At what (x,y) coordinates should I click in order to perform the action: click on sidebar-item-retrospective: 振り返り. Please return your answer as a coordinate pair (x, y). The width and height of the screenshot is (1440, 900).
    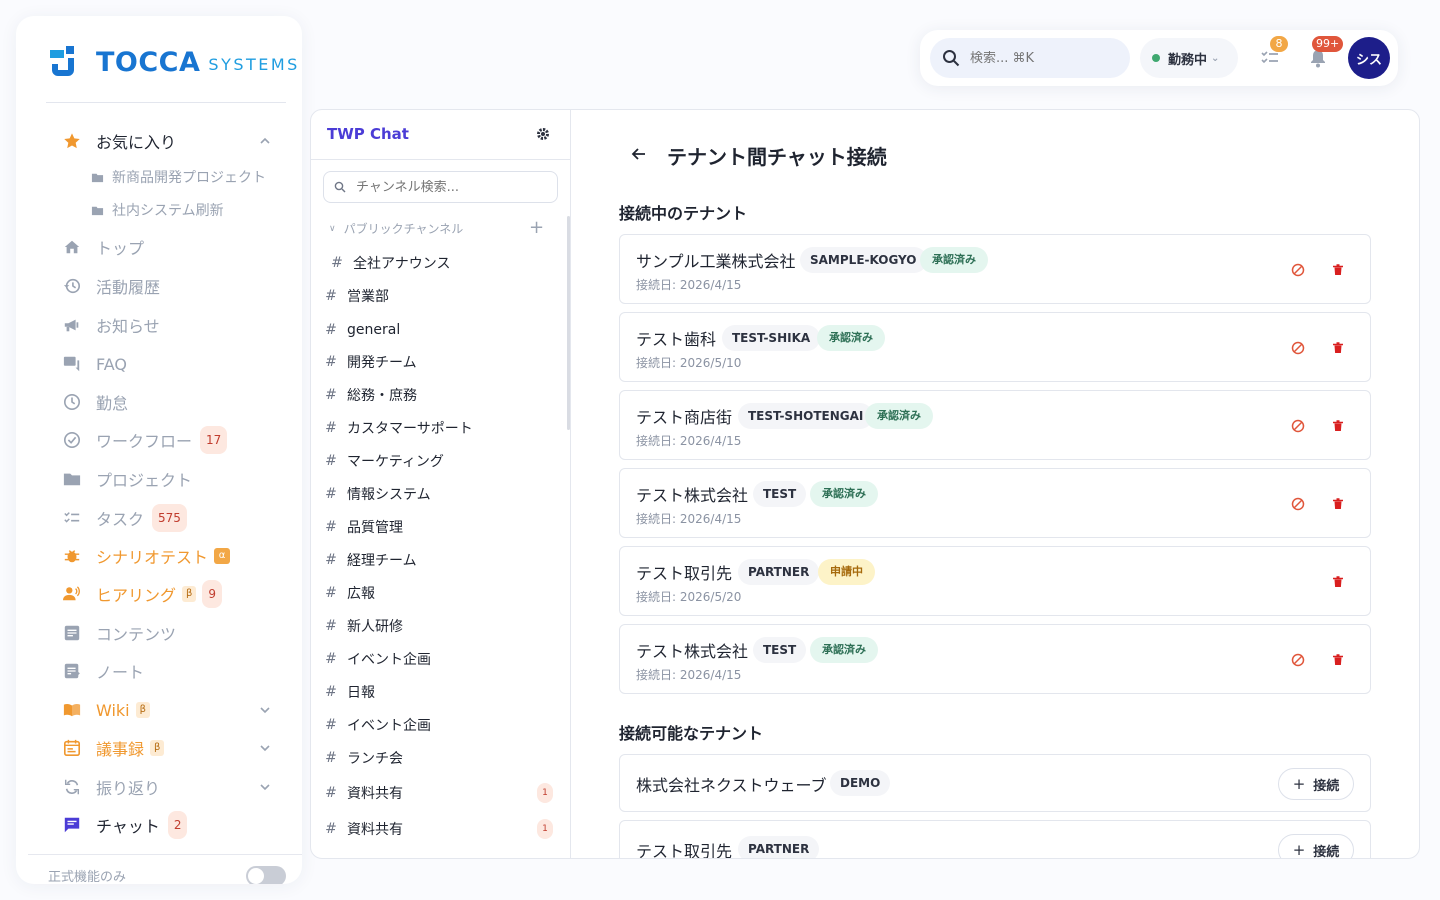
    Looking at the image, I should click on (172, 787).